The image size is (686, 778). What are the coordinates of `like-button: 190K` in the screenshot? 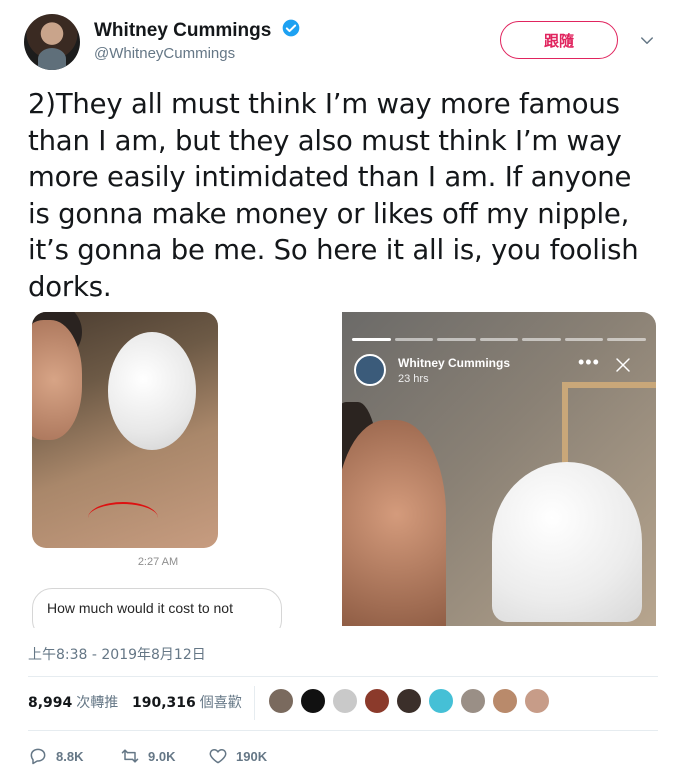 It's located at (237, 756).